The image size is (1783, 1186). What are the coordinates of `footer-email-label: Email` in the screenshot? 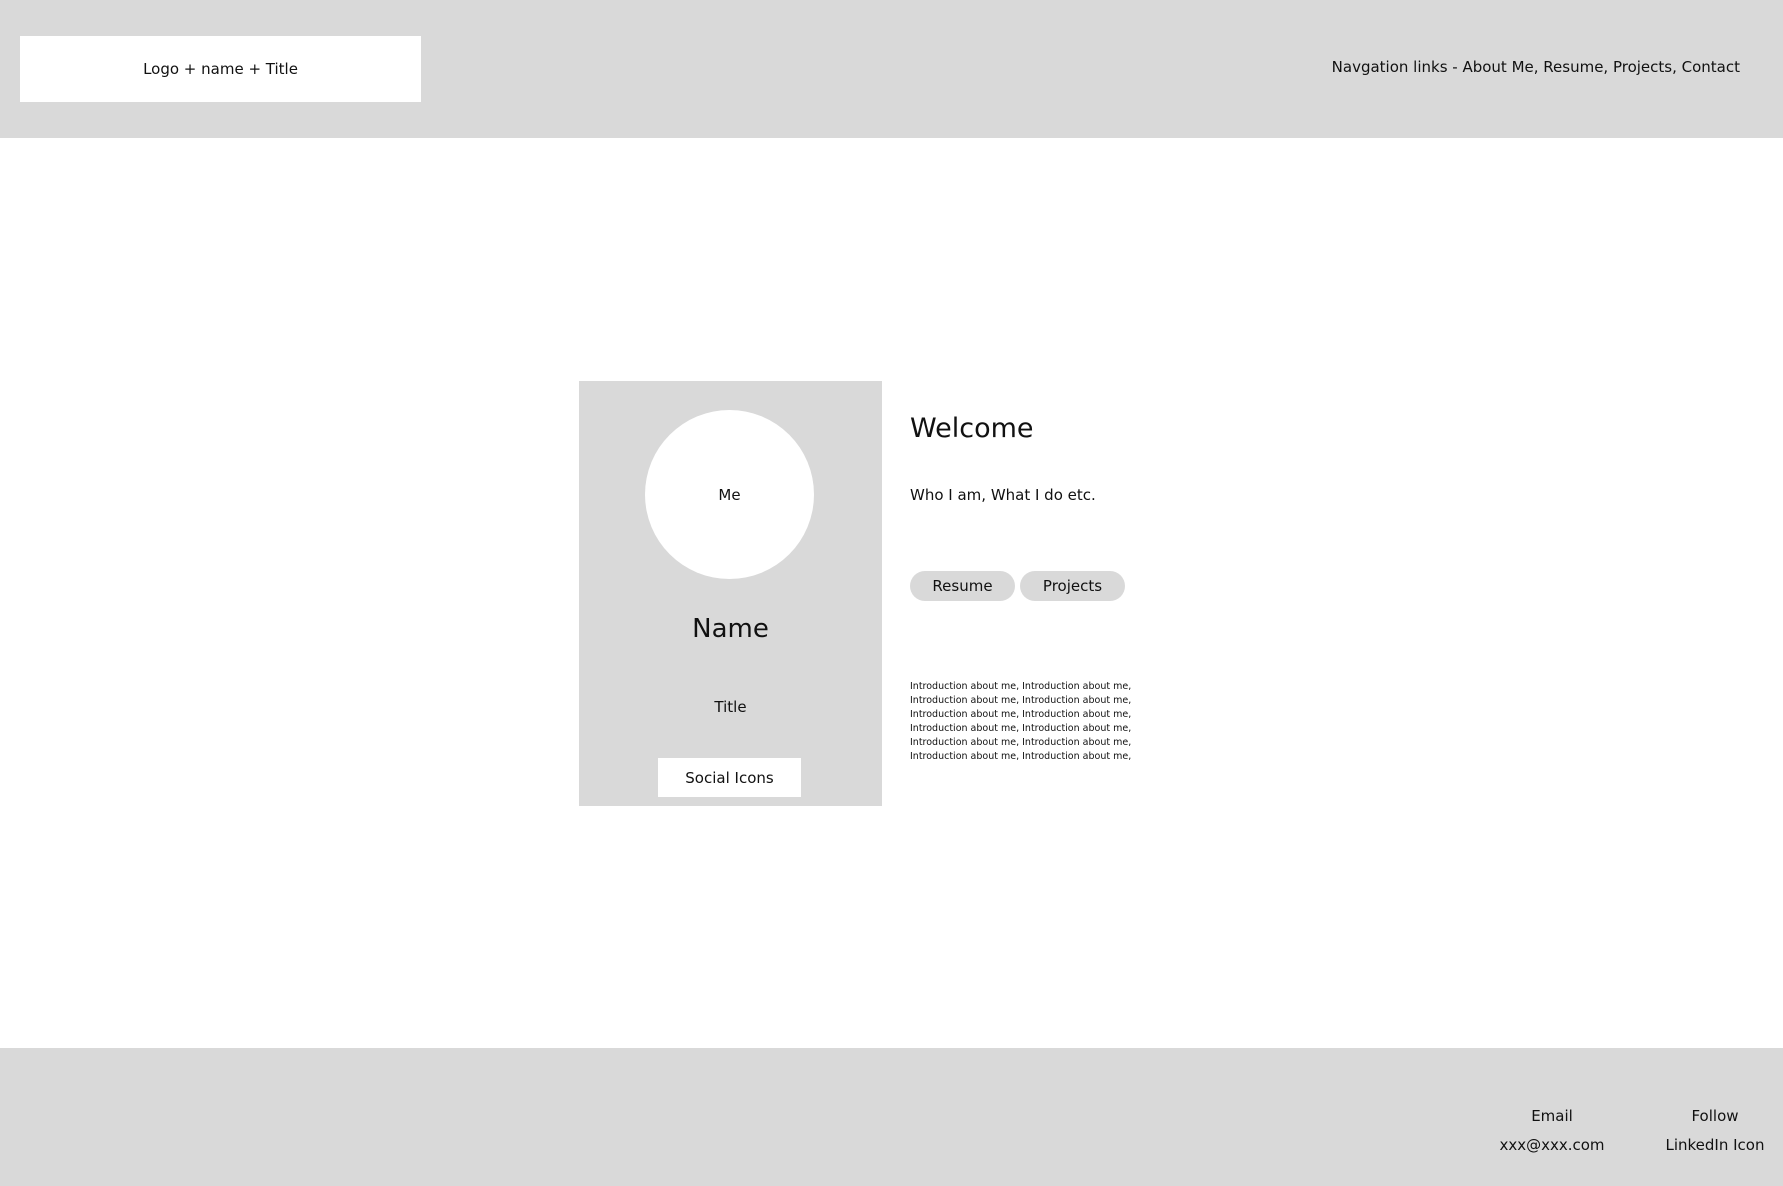 It's located at (1552, 1116).